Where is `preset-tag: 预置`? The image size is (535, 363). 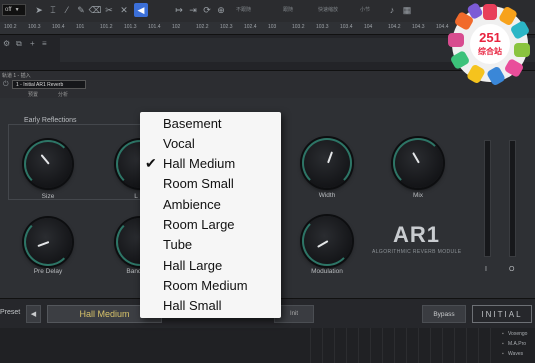 preset-tag: 预置 is located at coordinates (33, 95).